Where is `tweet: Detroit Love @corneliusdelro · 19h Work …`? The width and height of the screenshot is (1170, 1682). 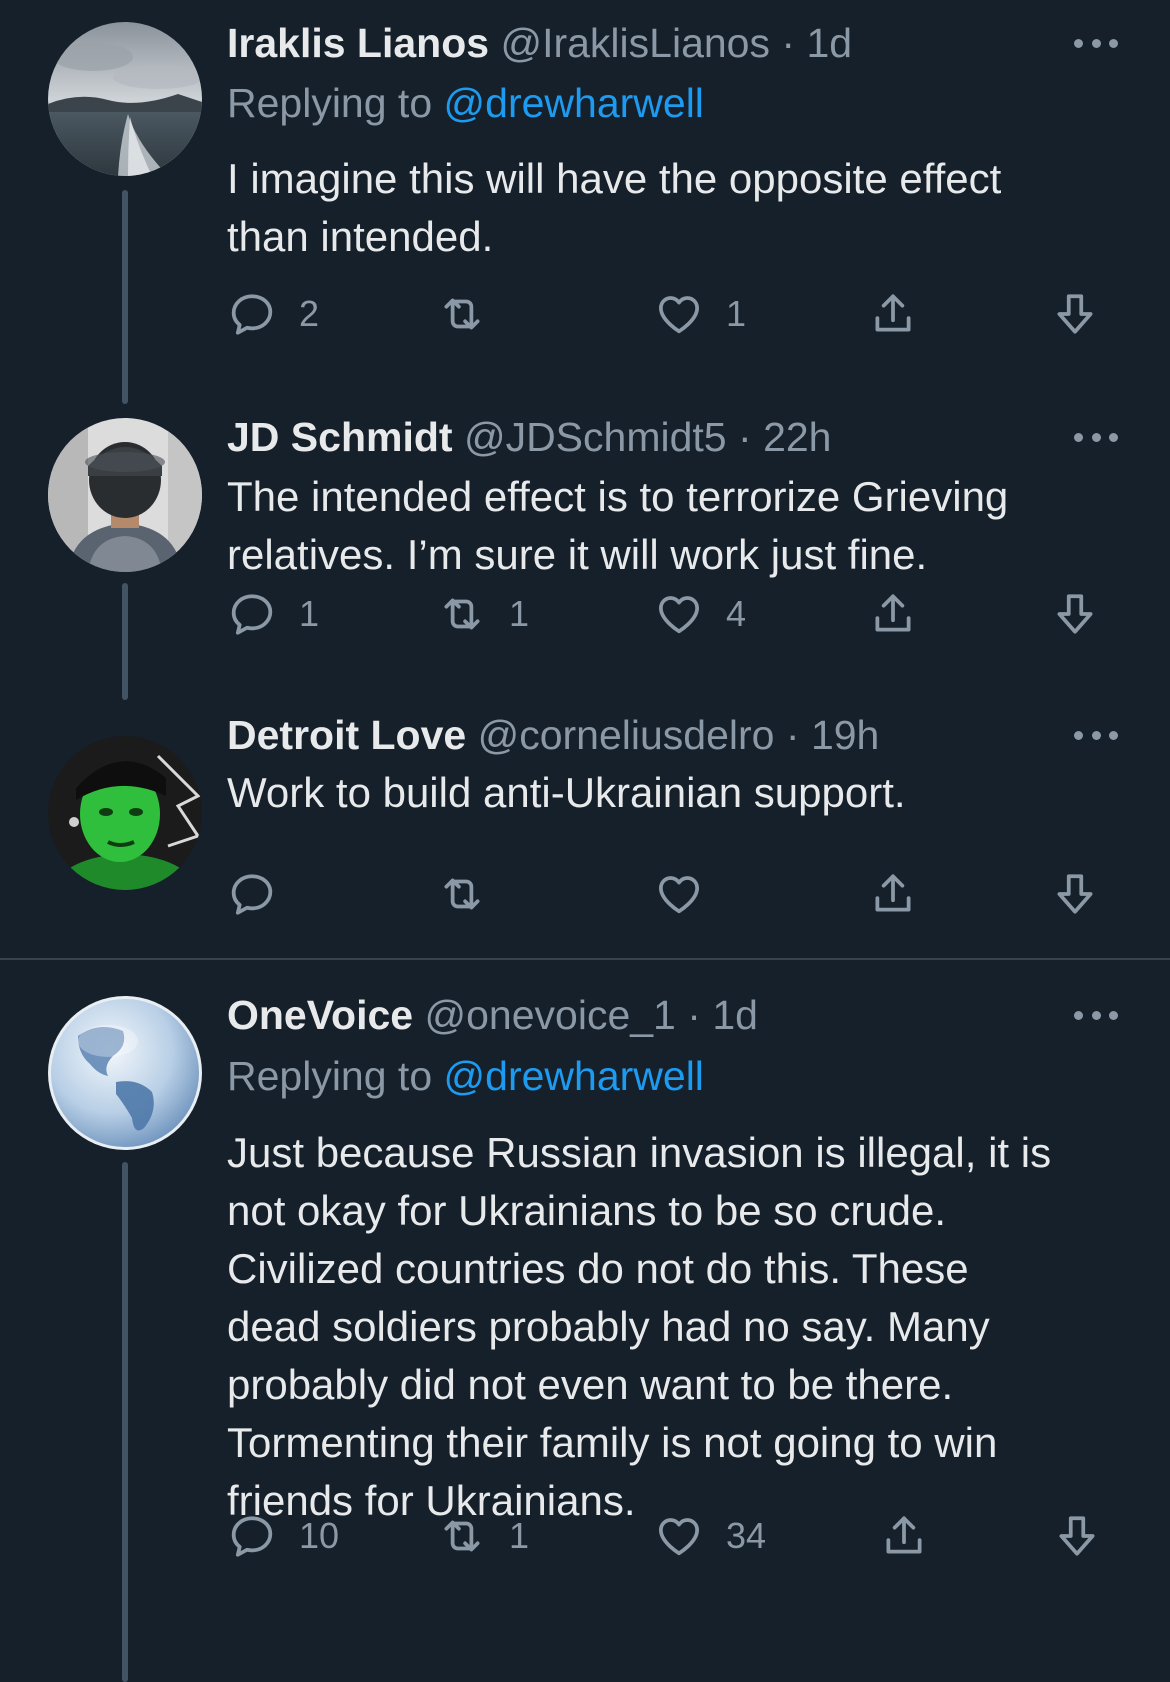 tweet: Detroit Love @corneliusdelro · 19h Work … is located at coordinates (585, 835).